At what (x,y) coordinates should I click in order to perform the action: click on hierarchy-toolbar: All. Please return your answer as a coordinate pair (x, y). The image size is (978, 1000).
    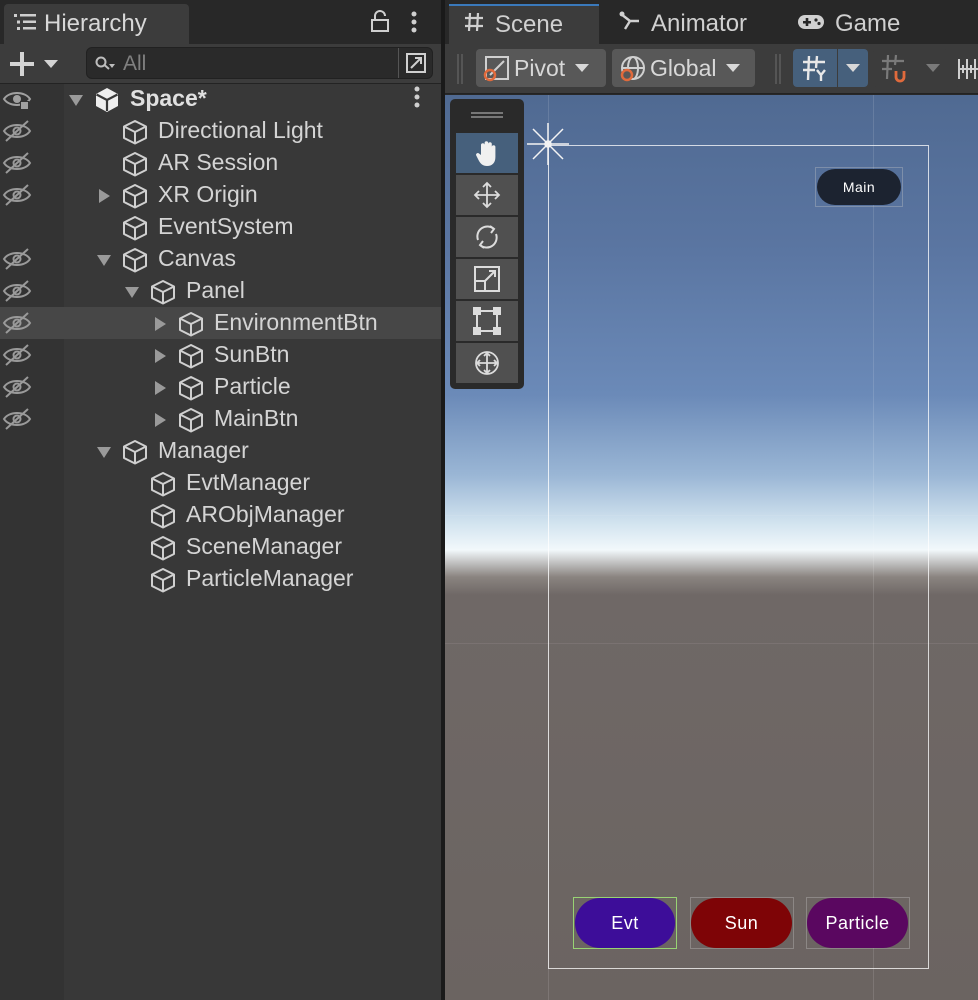
    Looking at the image, I should click on (220, 64).